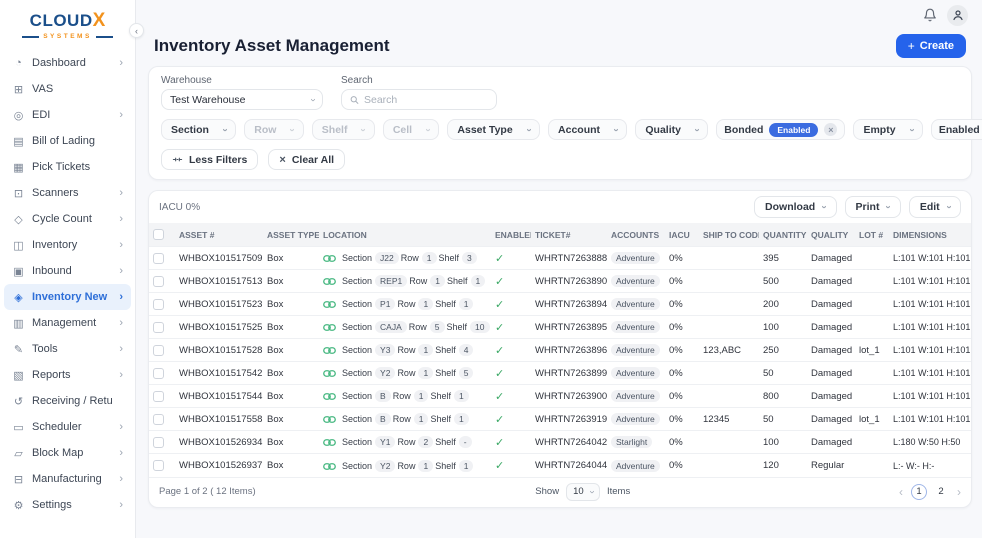 The height and width of the screenshot is (538, 982). What do you see at coordinates (405, 327) in the screenshot?
I see `location-cell: Section CAJA Row 5 Shelf 10` at bounding box center [405, 327].